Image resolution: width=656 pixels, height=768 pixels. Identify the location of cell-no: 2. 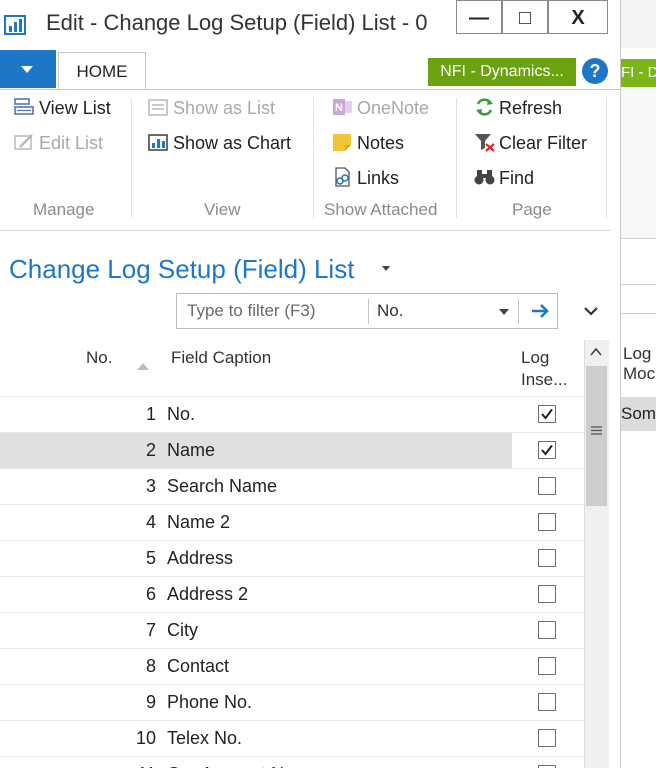
(150, 450).